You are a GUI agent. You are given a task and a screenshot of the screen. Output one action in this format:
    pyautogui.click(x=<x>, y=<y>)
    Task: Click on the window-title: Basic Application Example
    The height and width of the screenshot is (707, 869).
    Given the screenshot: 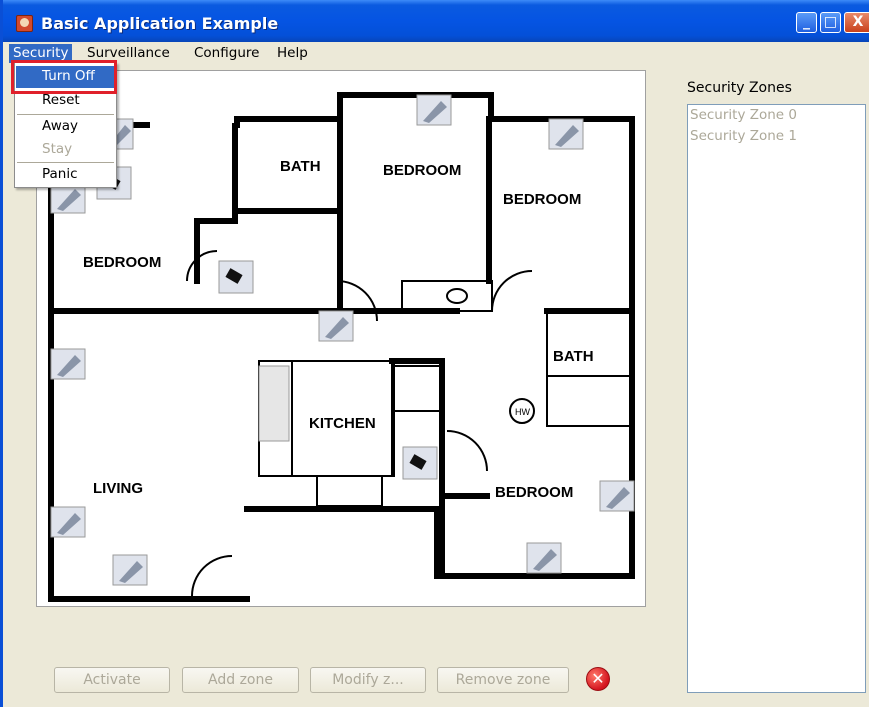 What is the action you would take?
    pyautogui.click(x=160, y=23)
    